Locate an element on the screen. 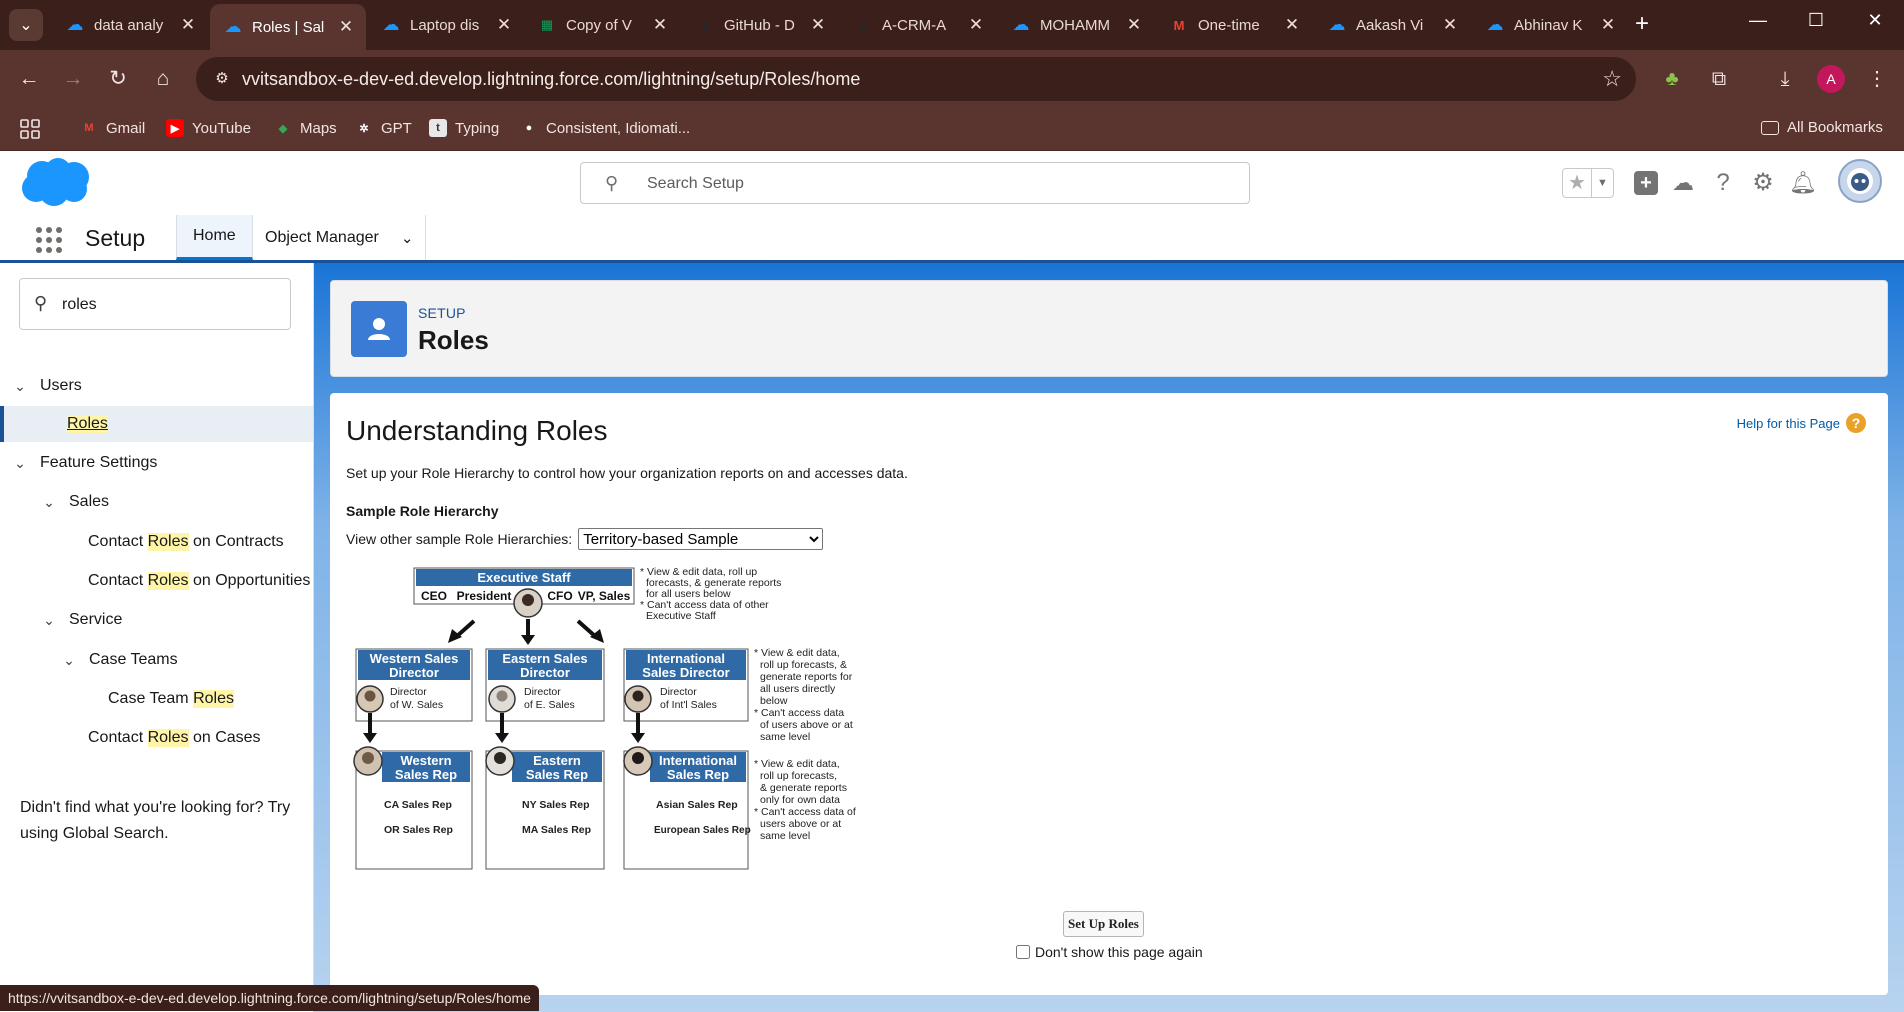  director-title: Eastern Sales is located at coordinates (544, 658).